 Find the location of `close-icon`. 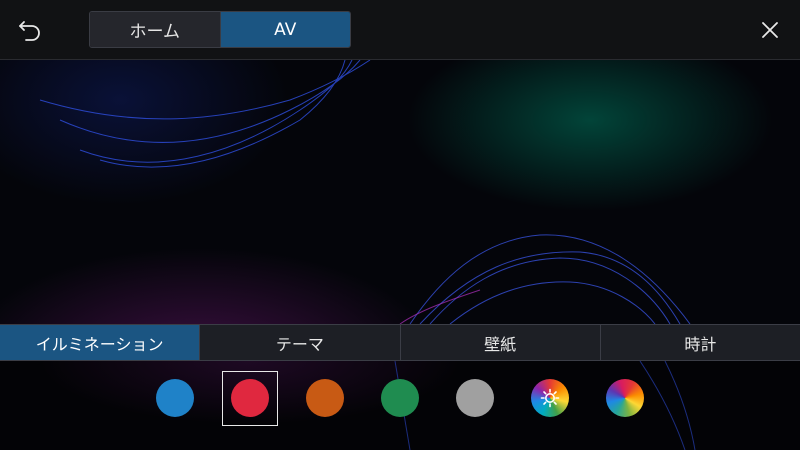

close-icon is located at coordinates (770, 30).